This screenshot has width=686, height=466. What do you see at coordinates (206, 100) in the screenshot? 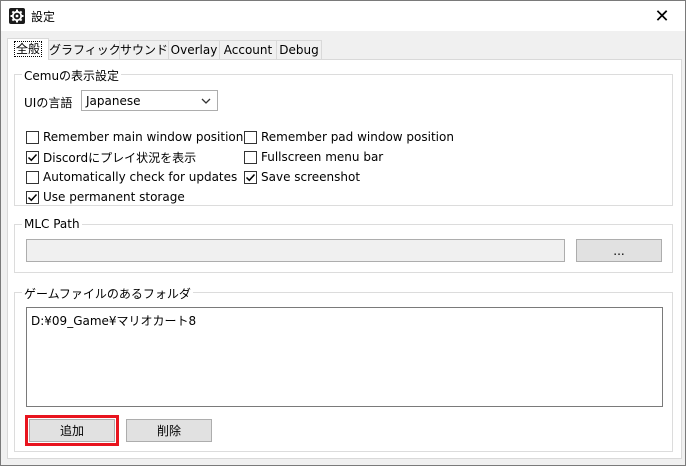
I see `chevron-down-icon` at bounding box center [206, 100].